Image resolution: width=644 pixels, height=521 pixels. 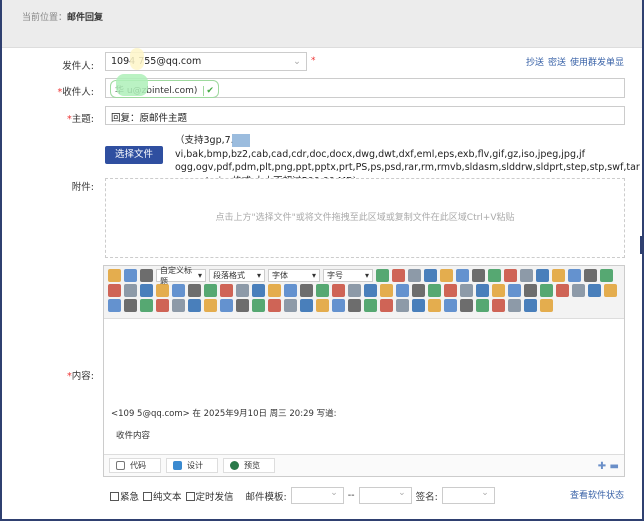 I want to click on editor-select-1: 段落格式 ▾, so click(x=237, y=275).